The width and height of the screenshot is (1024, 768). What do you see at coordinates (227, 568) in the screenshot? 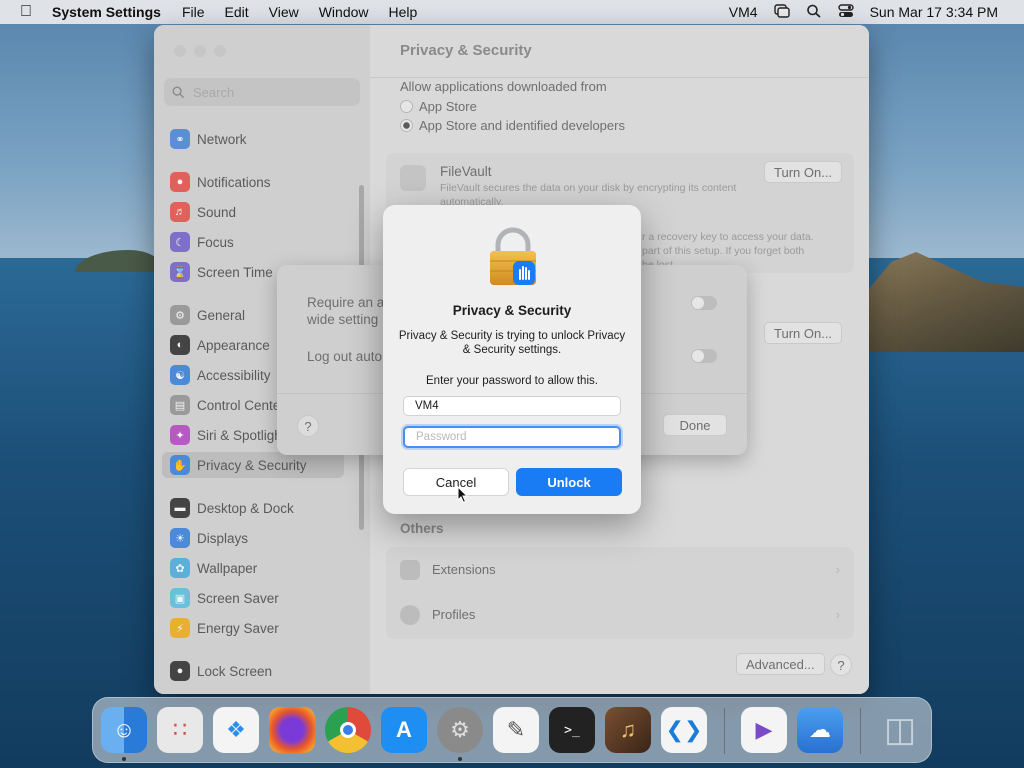
I see `sidebar-item-label: Wallpaper` at bounding box center [227, 568].